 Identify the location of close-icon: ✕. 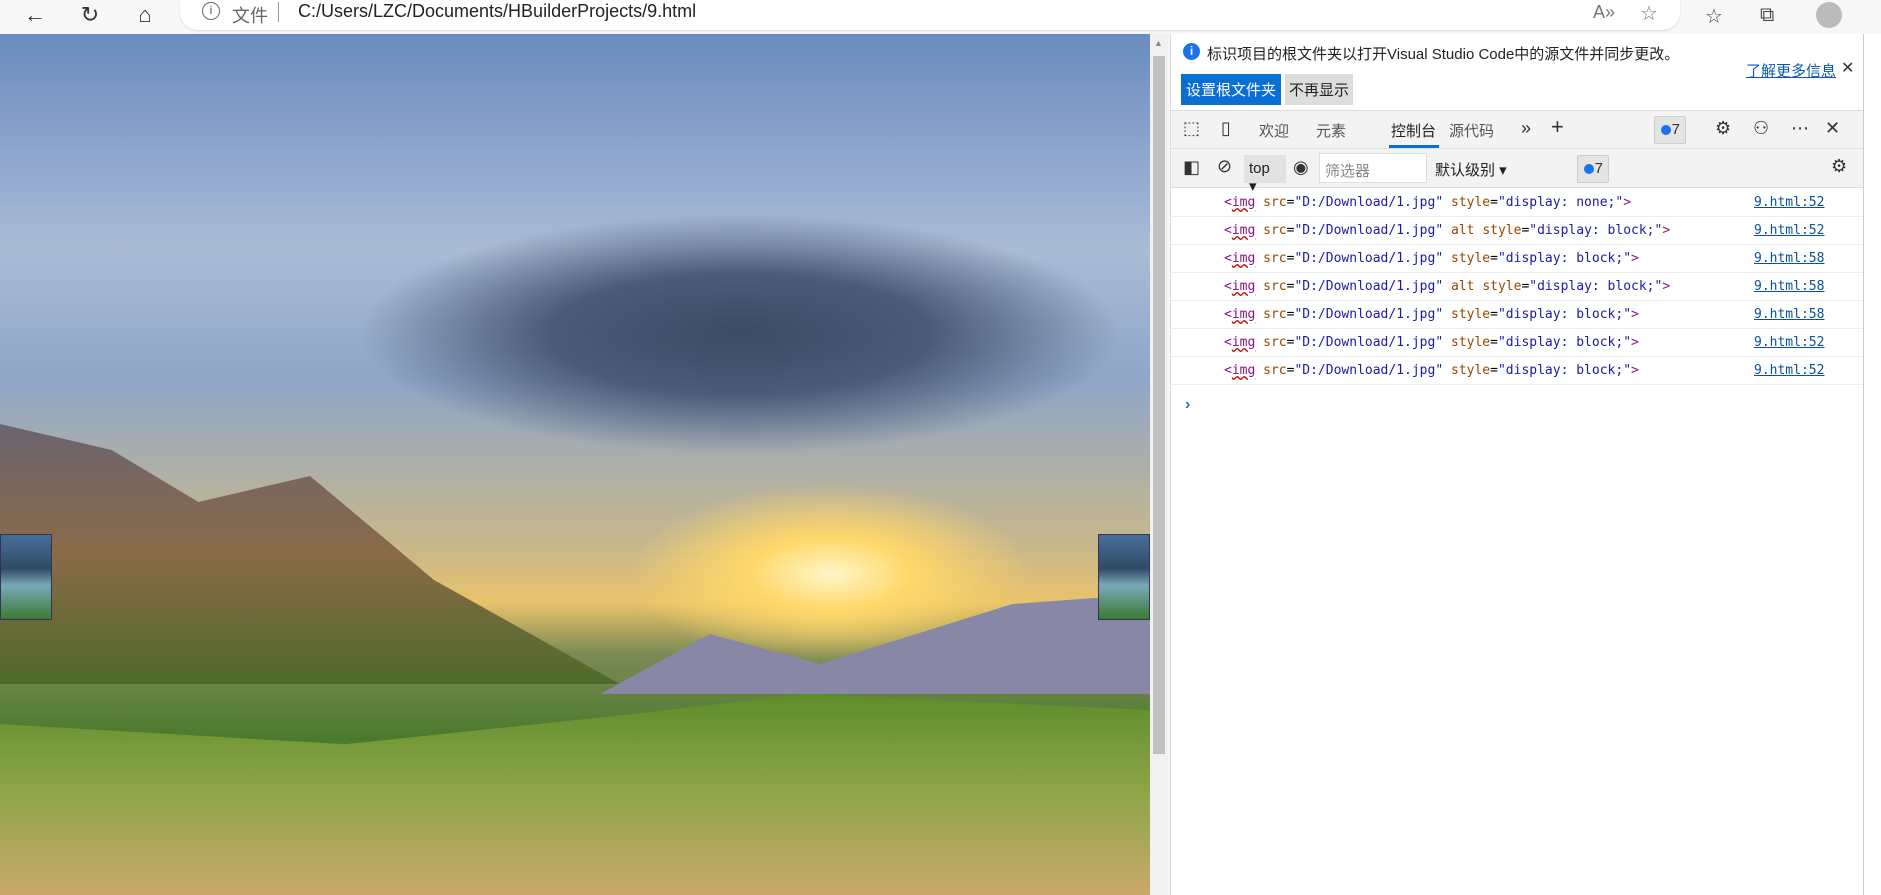
(1847, 68).